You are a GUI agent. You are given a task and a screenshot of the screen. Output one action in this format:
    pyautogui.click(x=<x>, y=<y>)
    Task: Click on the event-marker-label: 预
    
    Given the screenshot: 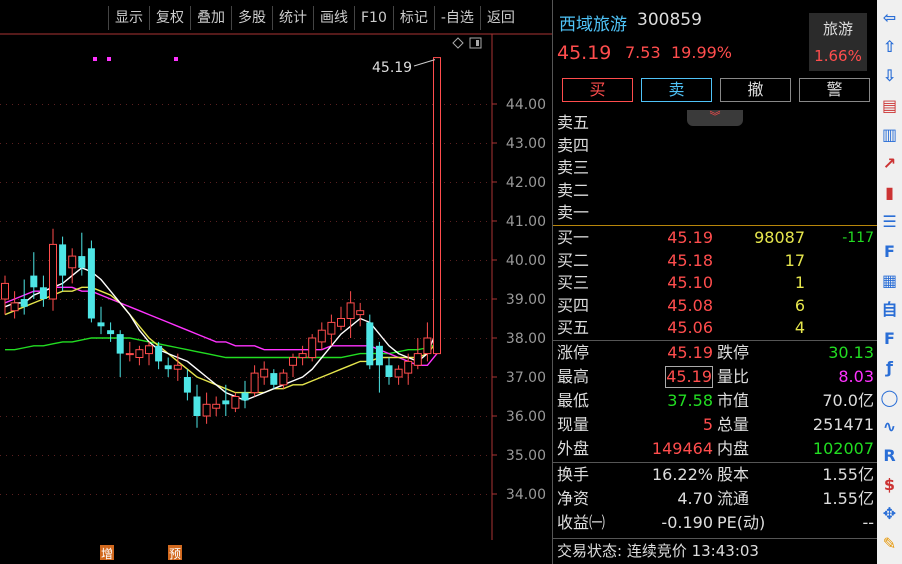 What is the action you would take?
    pyautogui.click(x=175, y=554)
    